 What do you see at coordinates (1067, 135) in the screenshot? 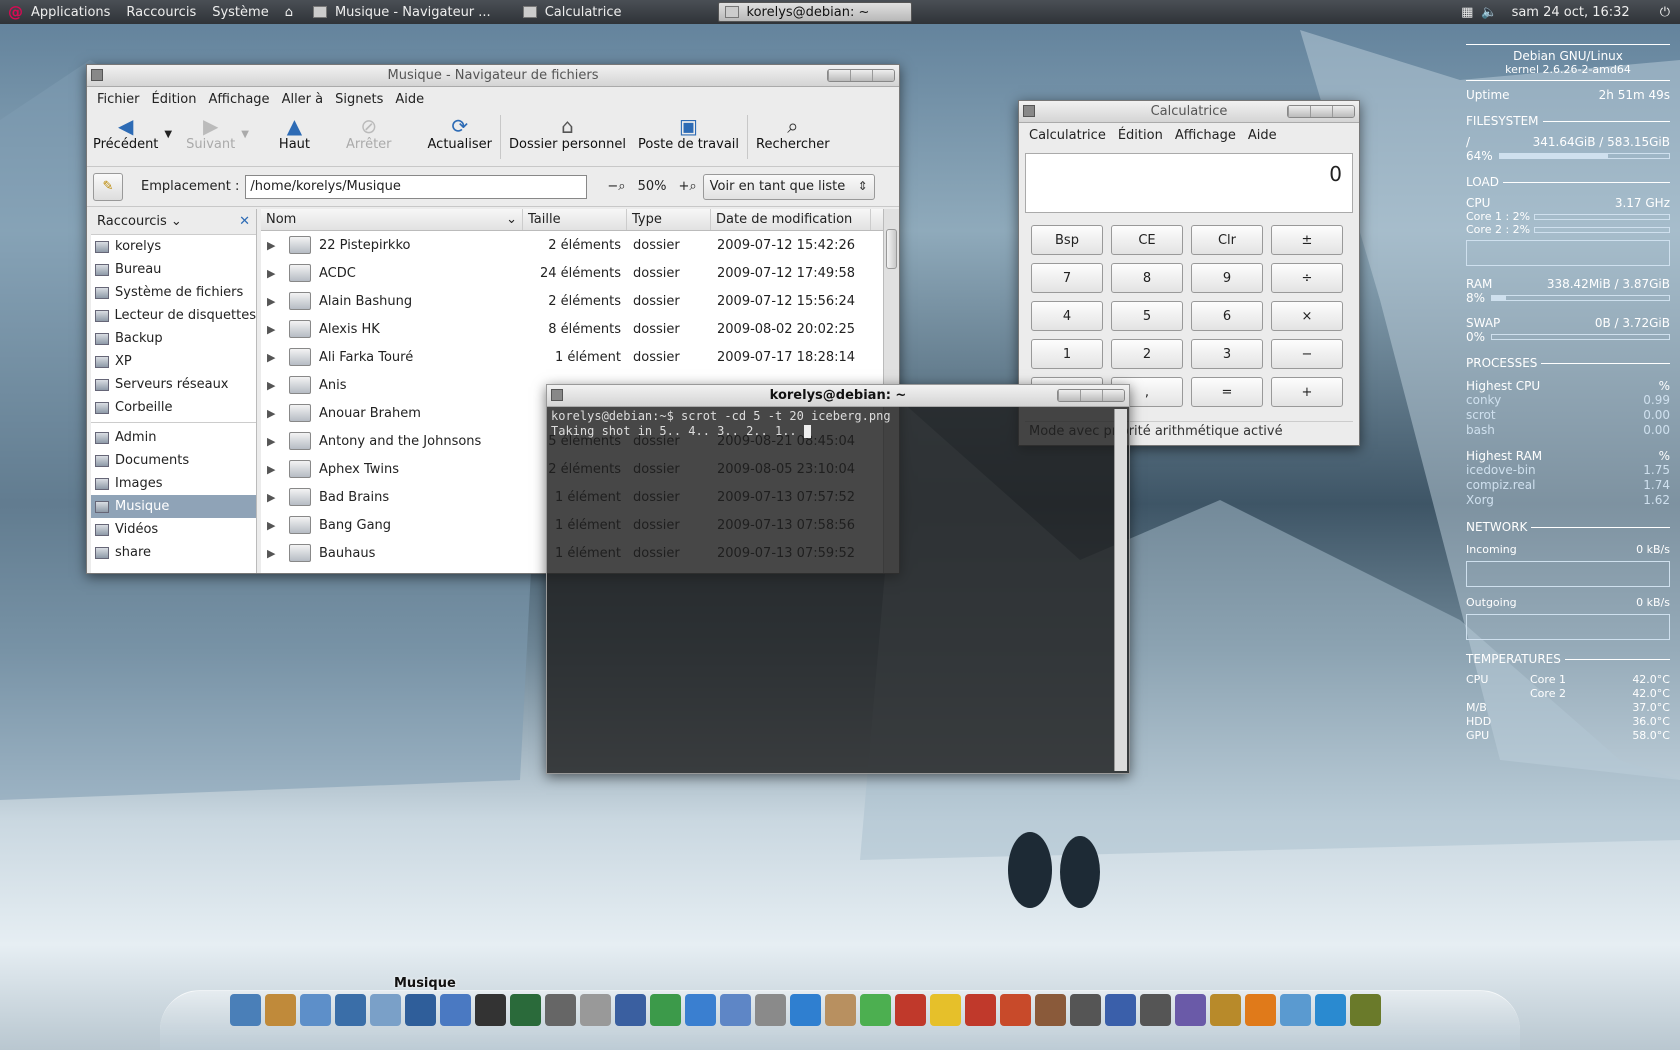
I see `menu-calculatrice: Calculatrice` at bounding box center [1067, 135].